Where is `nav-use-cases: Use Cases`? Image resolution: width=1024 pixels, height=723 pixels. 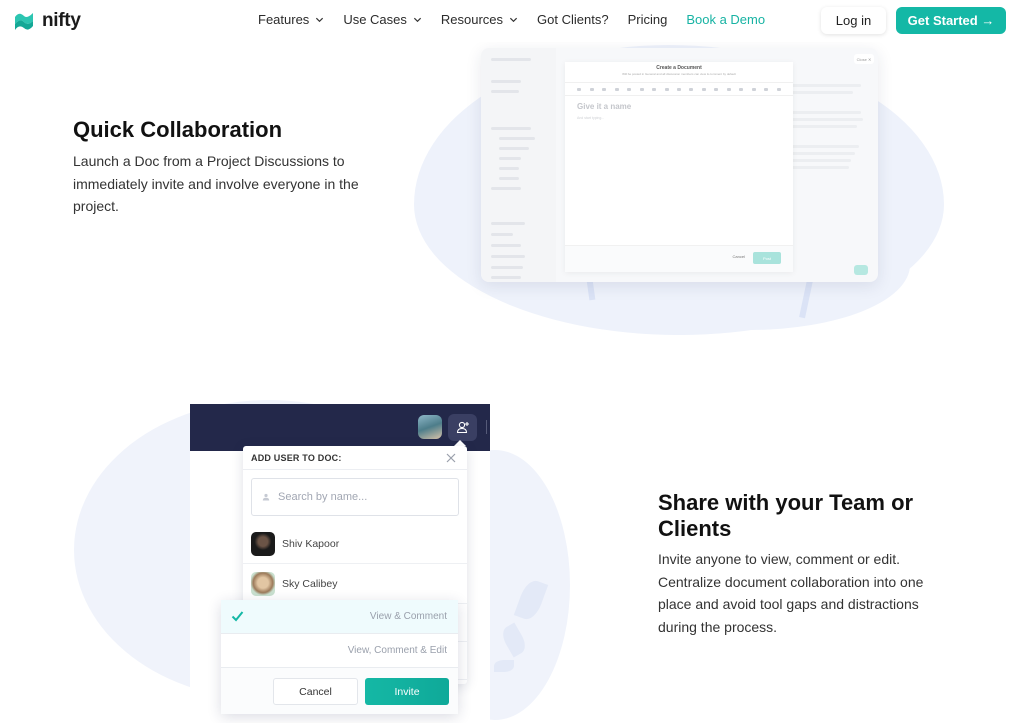
nav-use-cases: Use Cases is located at coordinates (382, 19).